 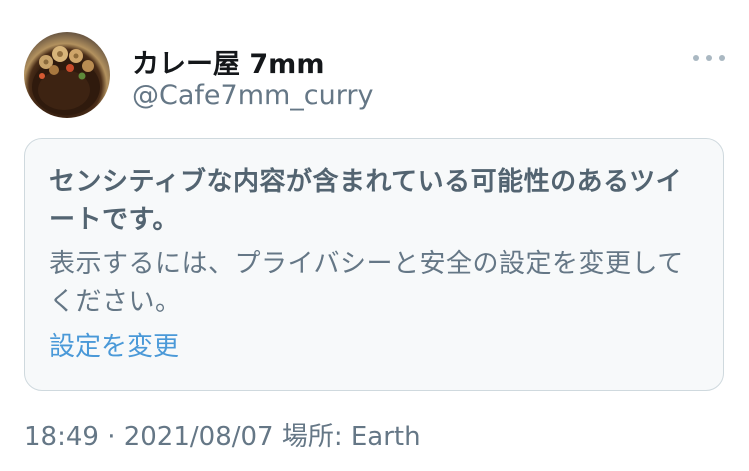 I want to click on change-settings-link: 設定を変更, so click(x=114, y=344).